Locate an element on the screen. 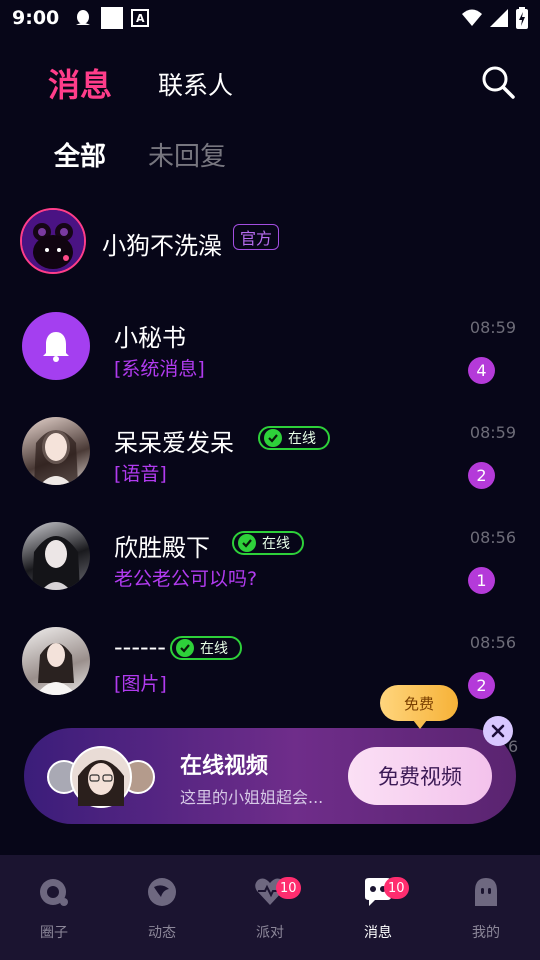 This screenshot has width=540, height=960. conversation-name: 呆呆爱发呆 is located at coordinates (174, 443).